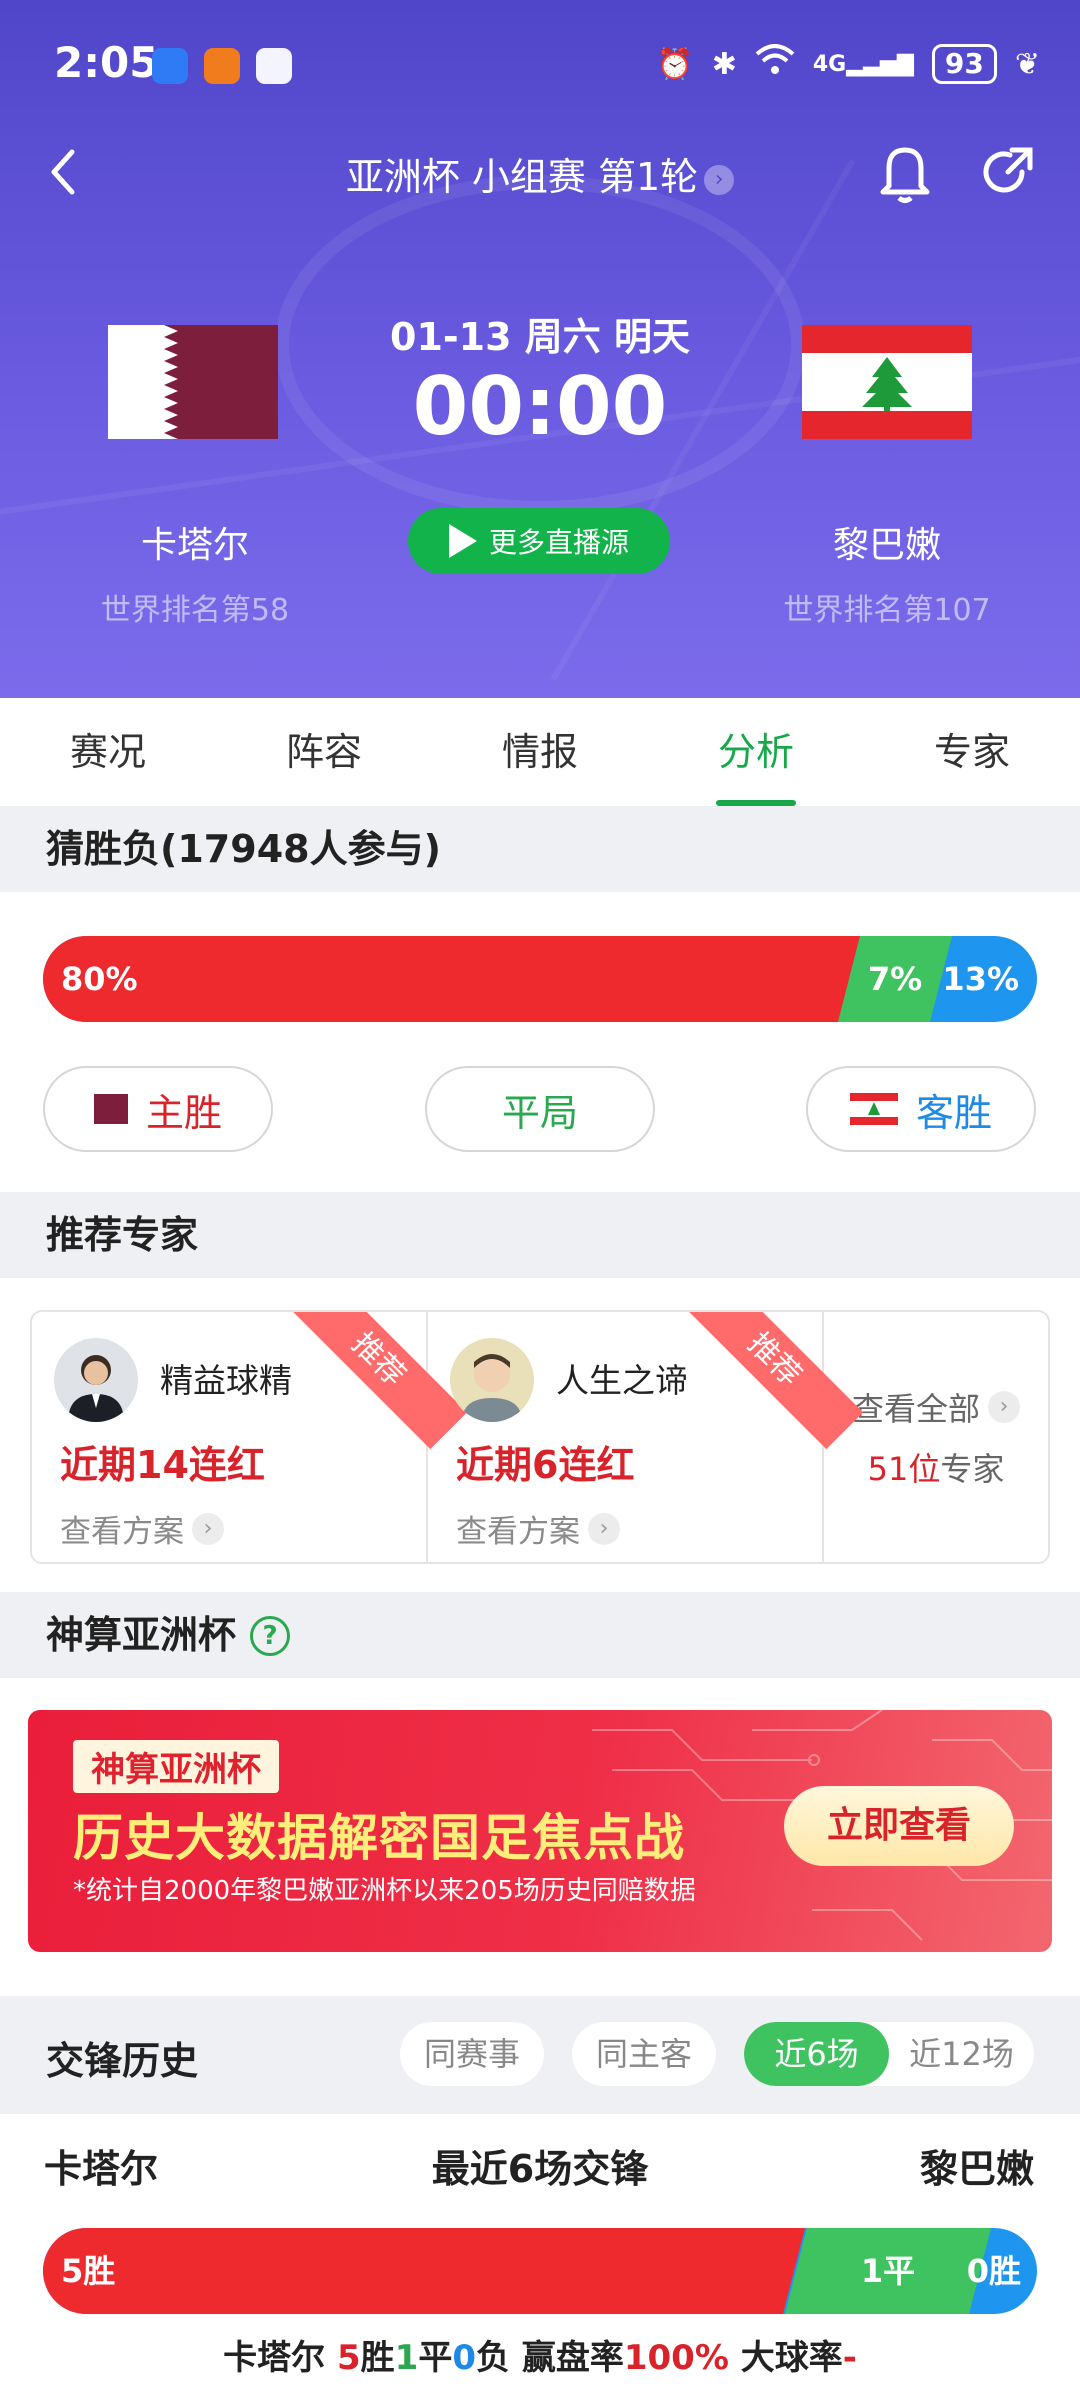 Image resolution: width=1080 pixels, height=2388 pixels. What do you see at coordinates (540, 979) in the screenshot?
I see `vote-result-bar: 80% 7% 13%` at bounding box center [540, 979].